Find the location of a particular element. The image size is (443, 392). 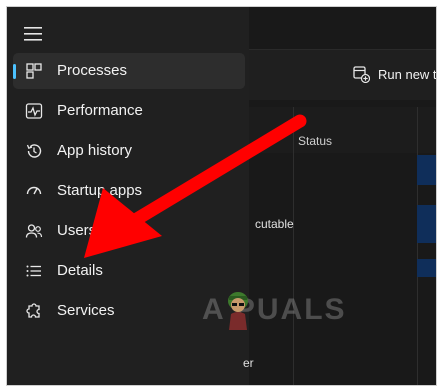

sidebar-item-performance: Performance is located at coordinates (129, 111).